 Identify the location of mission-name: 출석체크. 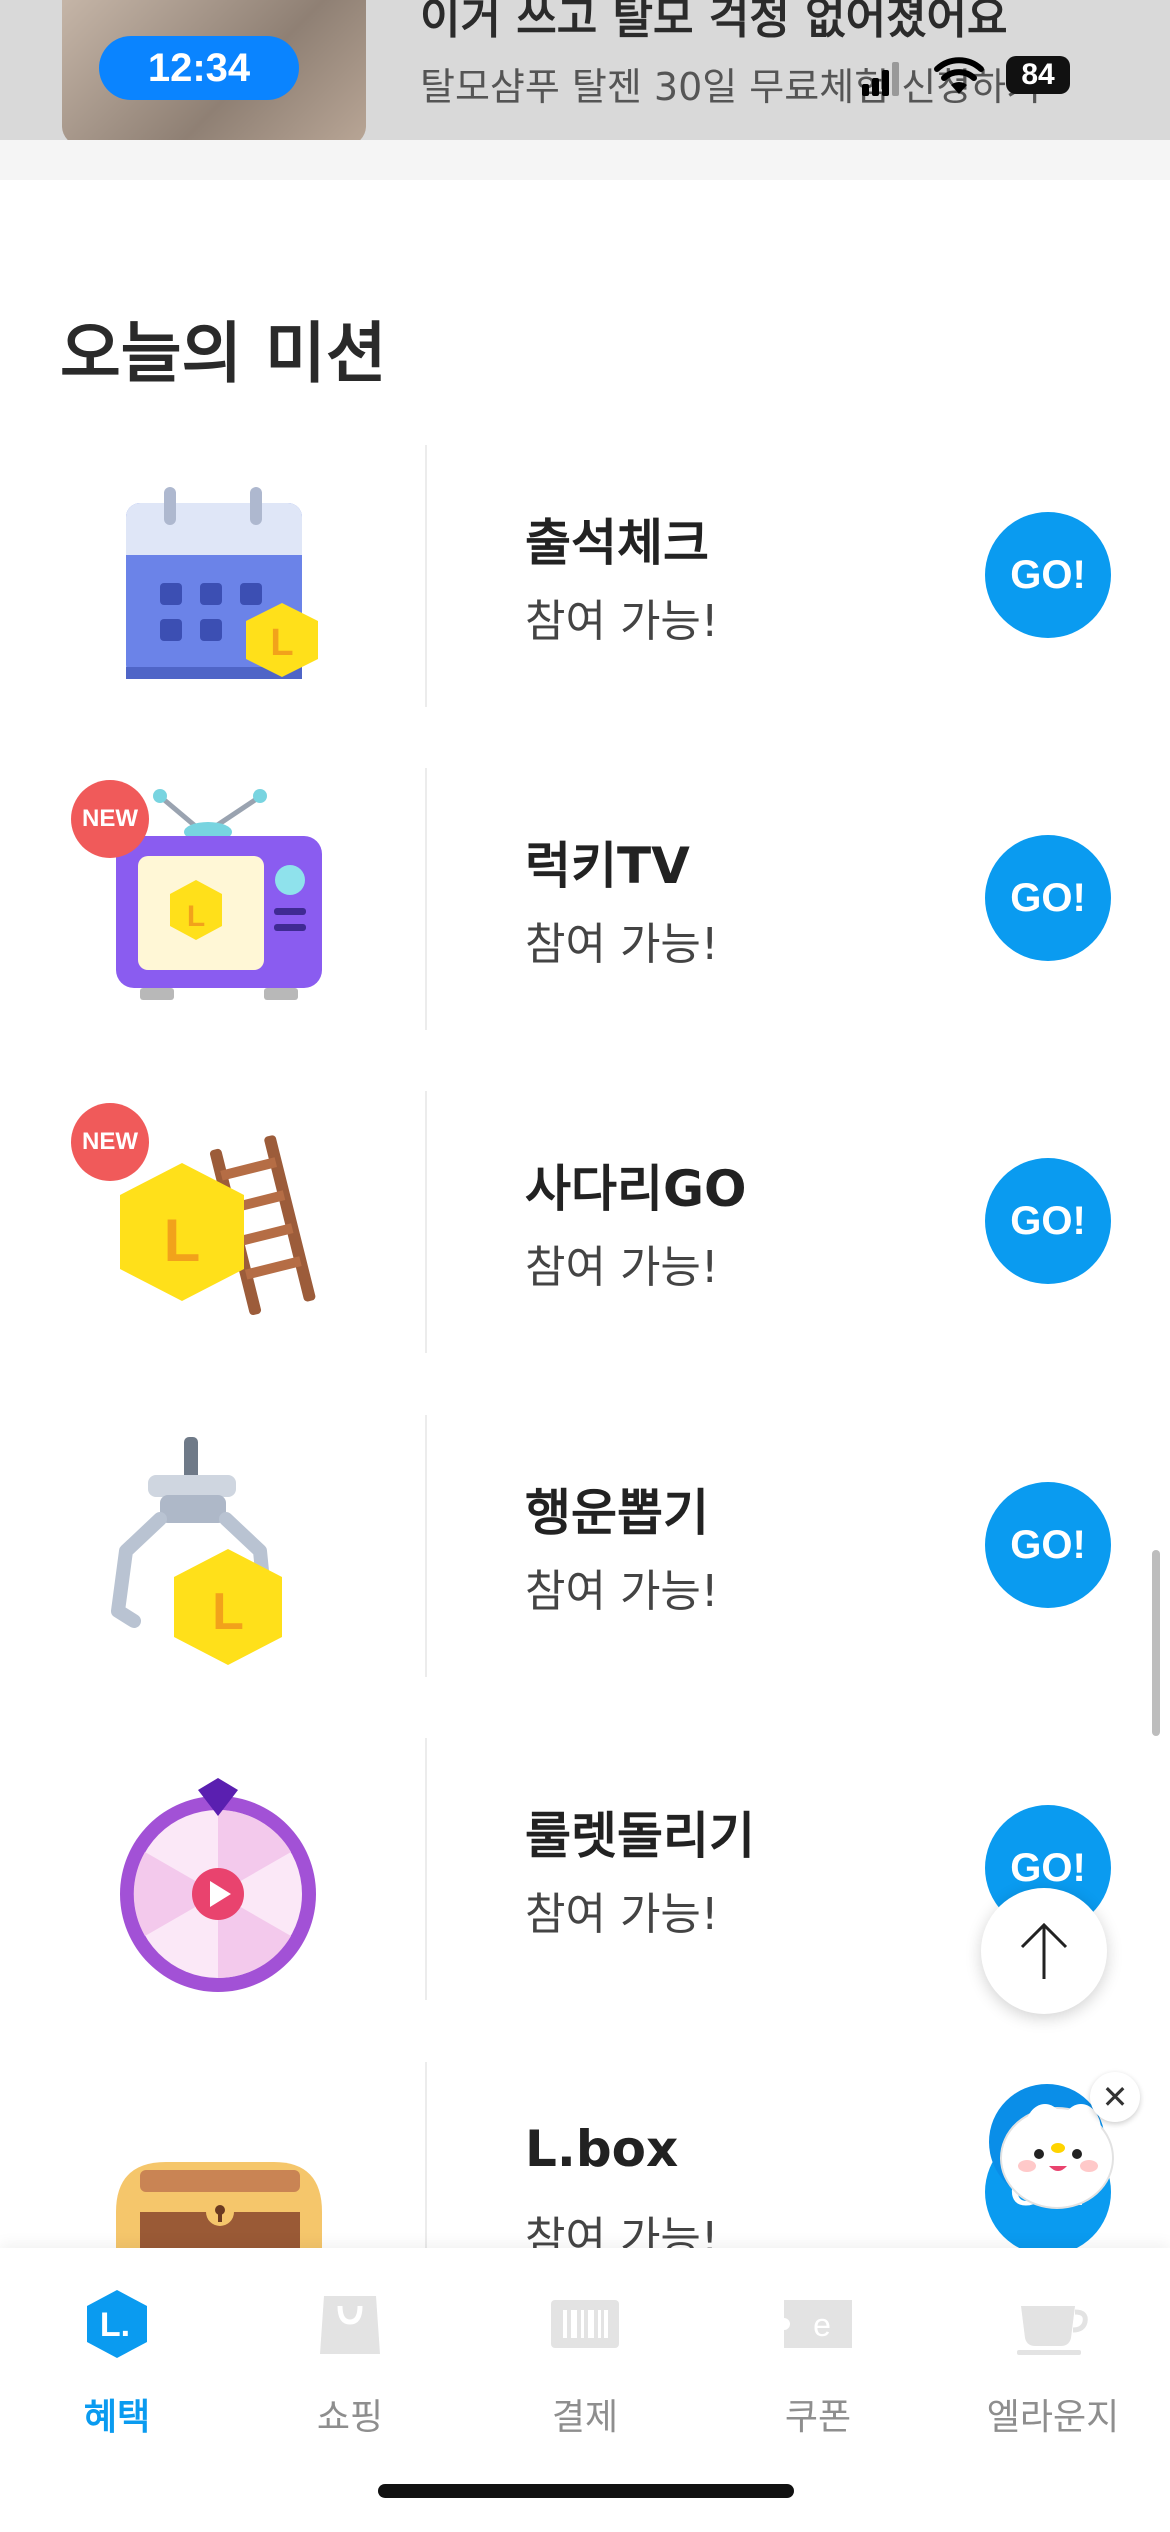
(617, 543).